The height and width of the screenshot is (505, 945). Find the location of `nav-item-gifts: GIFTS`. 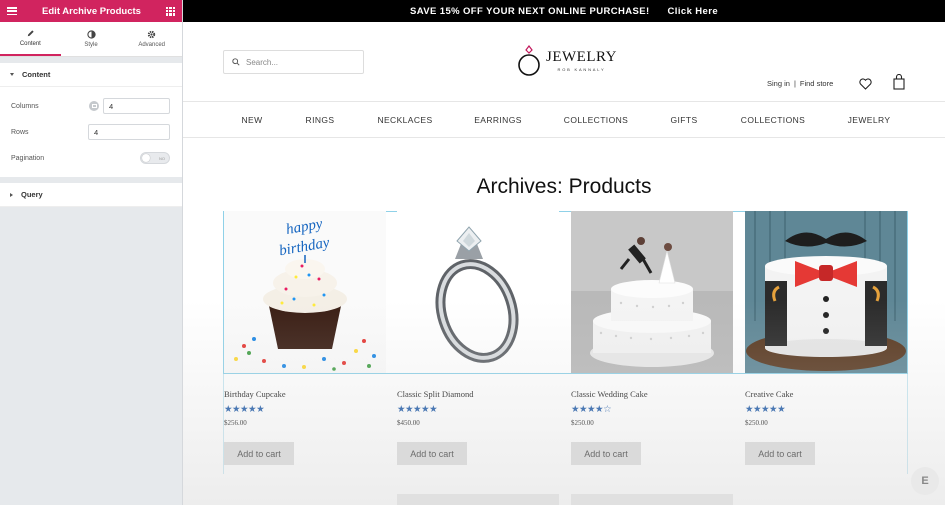

nav-item-gifts: GIFTS is located at coordinates (683, 120).